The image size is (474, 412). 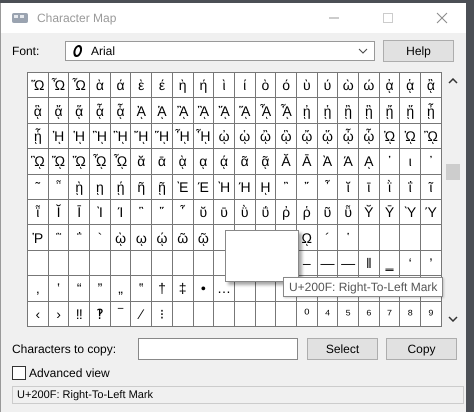 What do you see at coordinates (418, 51) in the screenshot?
I see `help-button: Help` at bounding box center [418, 51].